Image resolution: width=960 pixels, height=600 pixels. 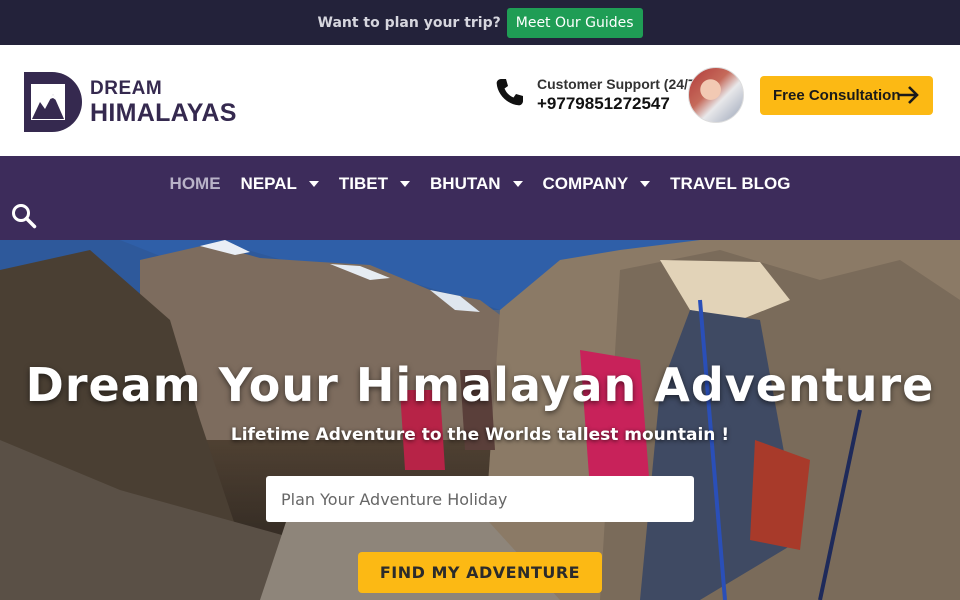 I want to click on find-my-adventure-button: FIND MY ADVENTURE, so click(x=480, y=572).